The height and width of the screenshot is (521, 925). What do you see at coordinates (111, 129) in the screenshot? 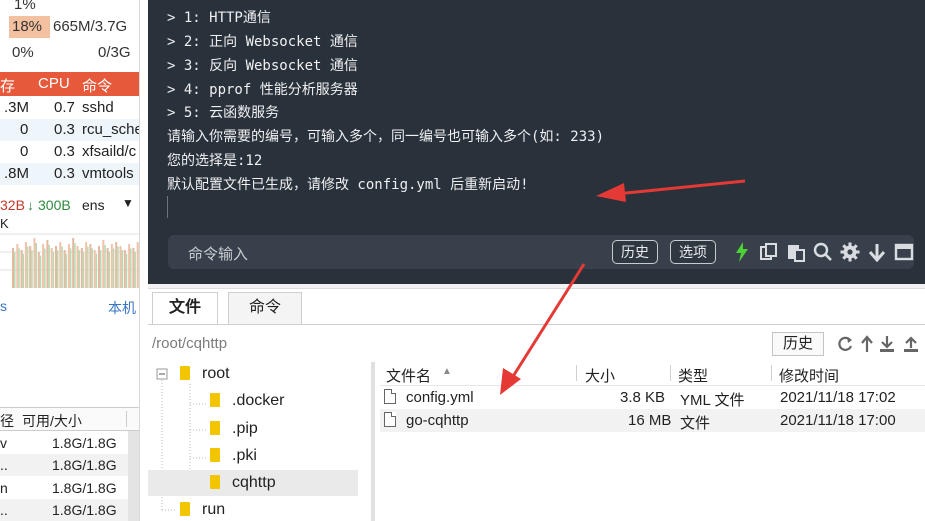
I see `process-cmd: rcu_sche` at bounding box center [111, 129].